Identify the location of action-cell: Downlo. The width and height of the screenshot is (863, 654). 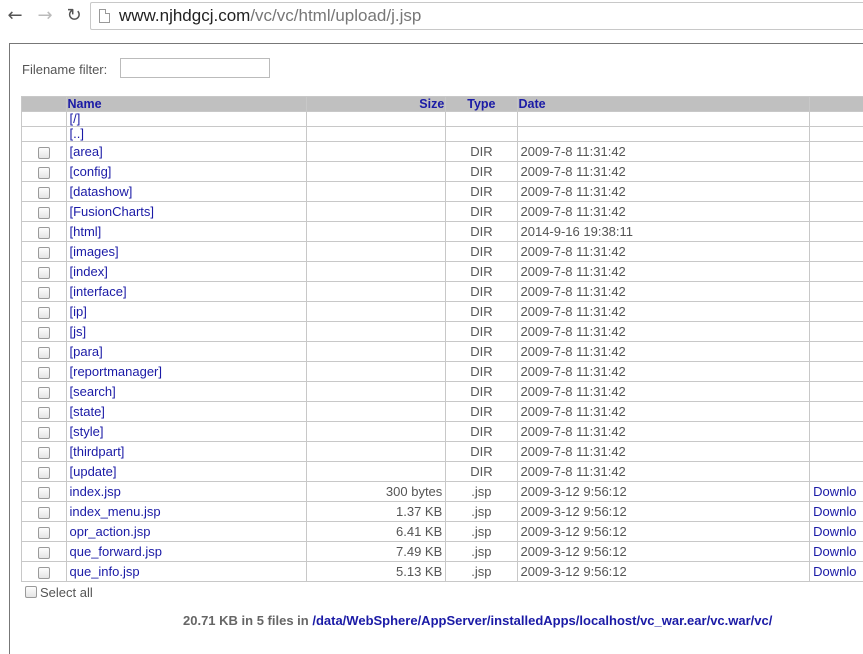
(836, 512).